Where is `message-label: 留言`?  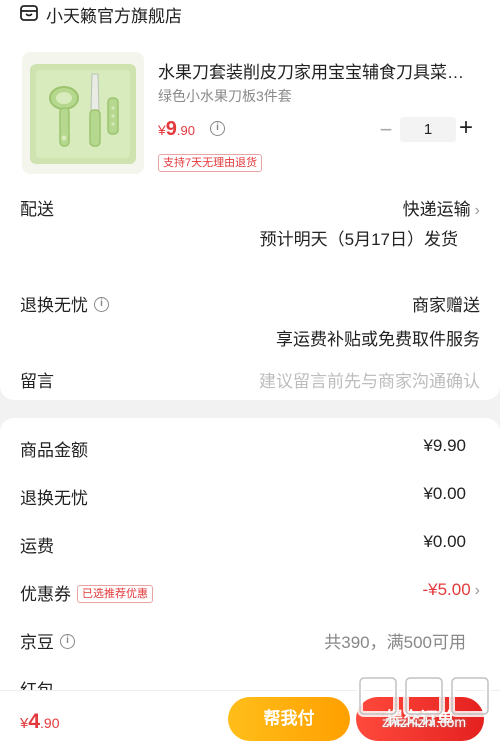 message-label: 留言 is located at coordinates (37, 381).